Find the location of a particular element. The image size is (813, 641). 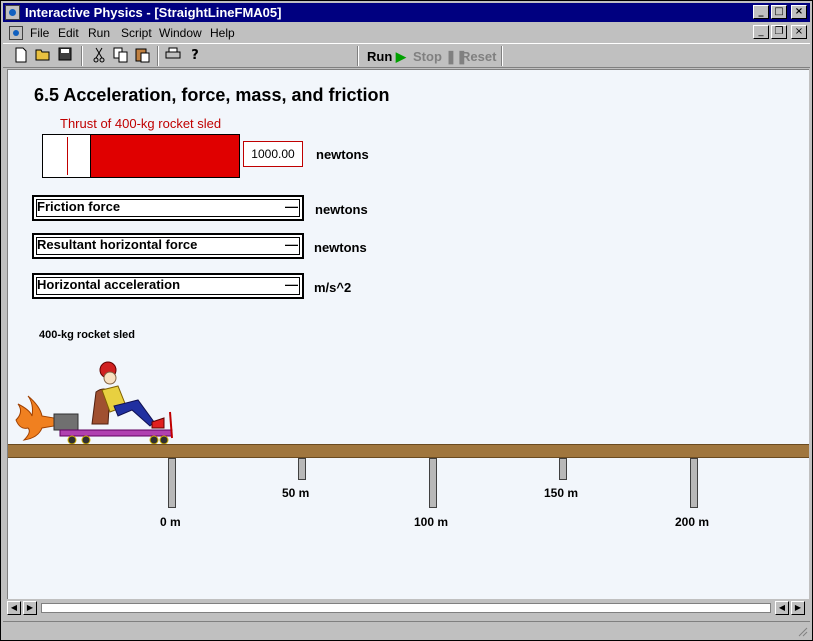

new-icon is located at coordinates (21, 56).